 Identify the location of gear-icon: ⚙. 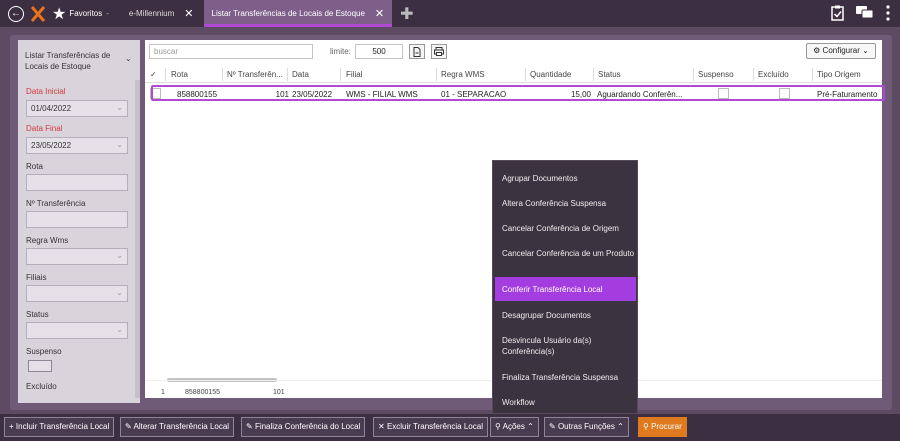
(817, 50).